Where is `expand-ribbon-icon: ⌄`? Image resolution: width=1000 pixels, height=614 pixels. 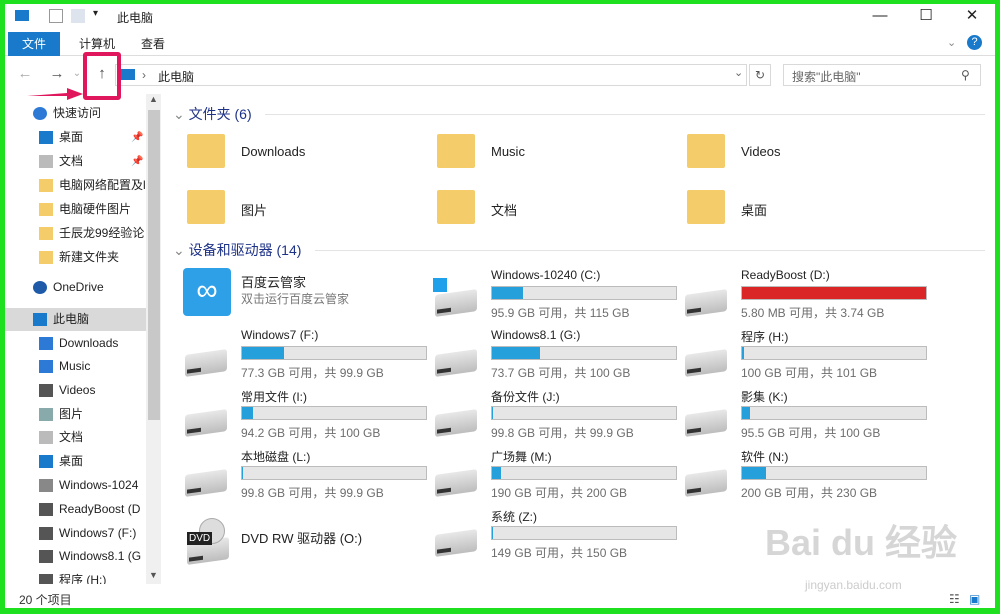
expand-ribbon-icon: ⌄ is located at coordinates (951, 42).